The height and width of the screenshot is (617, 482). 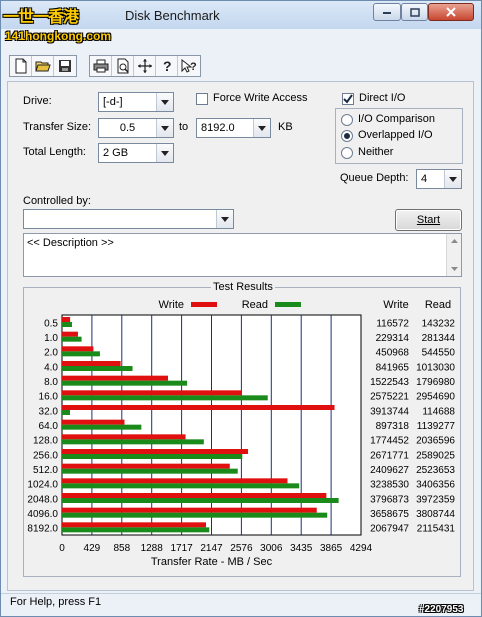 What do you see at coordinates (136, 102) in the screenshot?
I see `drive-select: [-d-]` at bounding box center [136, 102].